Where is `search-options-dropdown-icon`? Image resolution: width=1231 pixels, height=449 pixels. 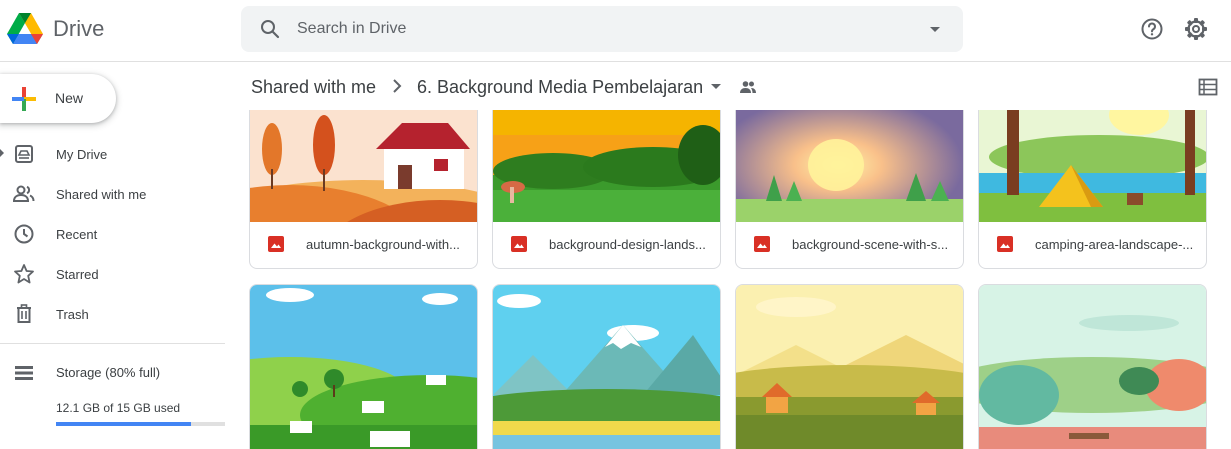 search-options-dropdown-icon is located at coordinates (935, 29).